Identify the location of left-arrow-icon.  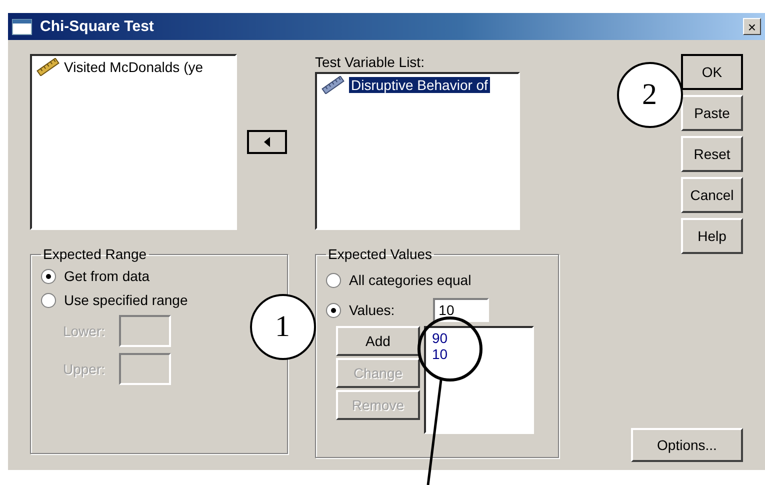
(267, 142).